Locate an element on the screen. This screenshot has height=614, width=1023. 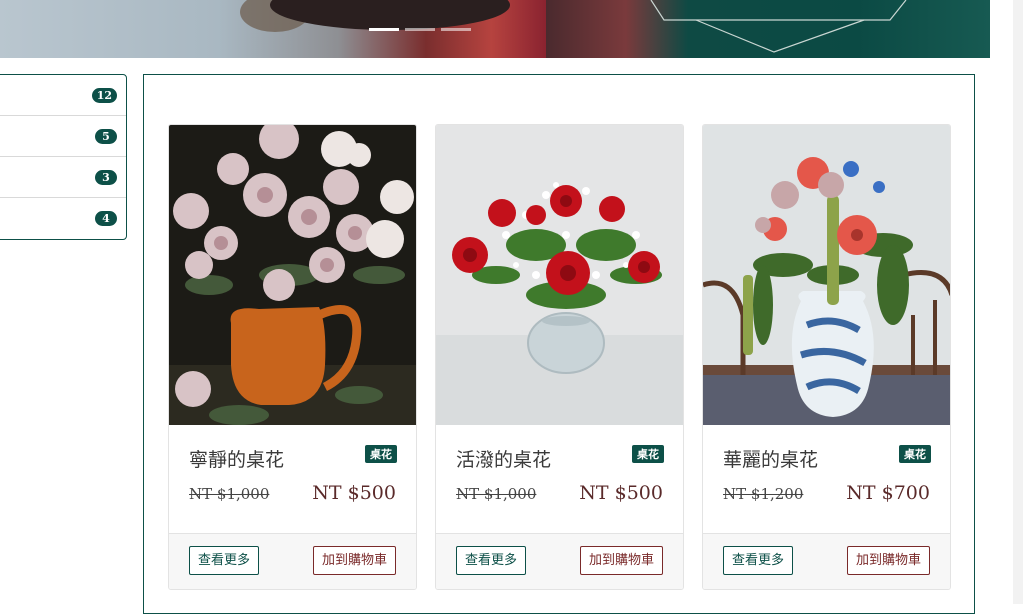
category-item: 5 is located at coordinates (63, 136).